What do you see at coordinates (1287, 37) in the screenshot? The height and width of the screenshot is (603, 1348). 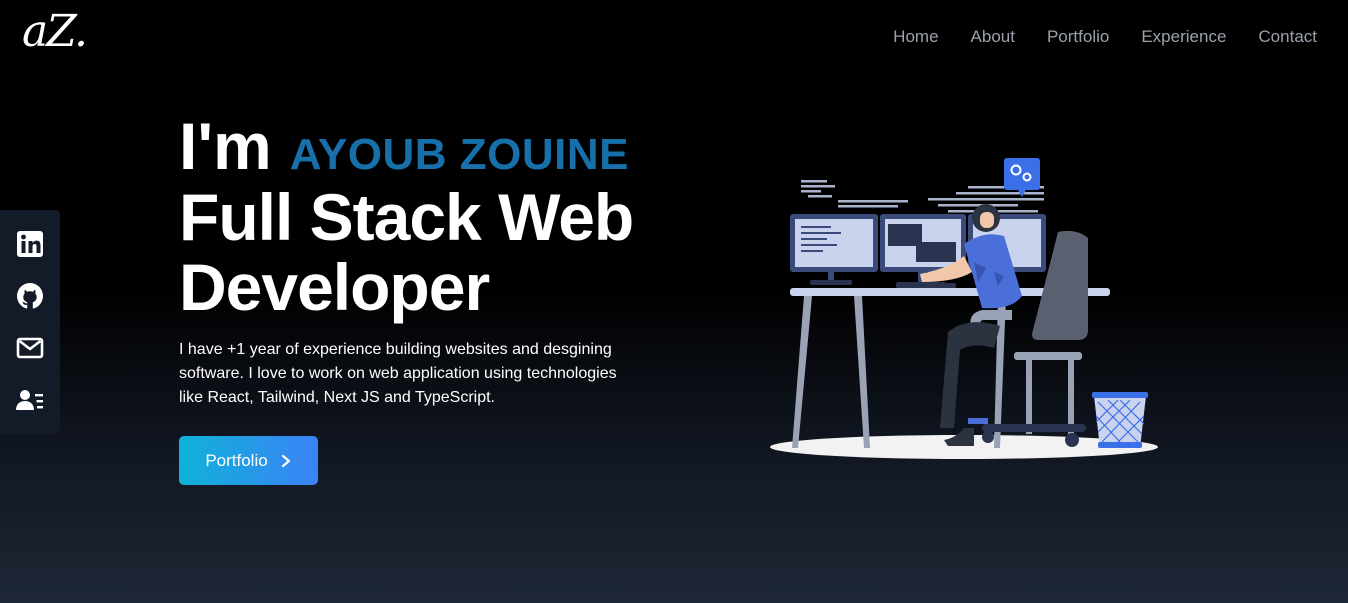 I see `nav-contact: Contact` at bounding box center [1287, 37].